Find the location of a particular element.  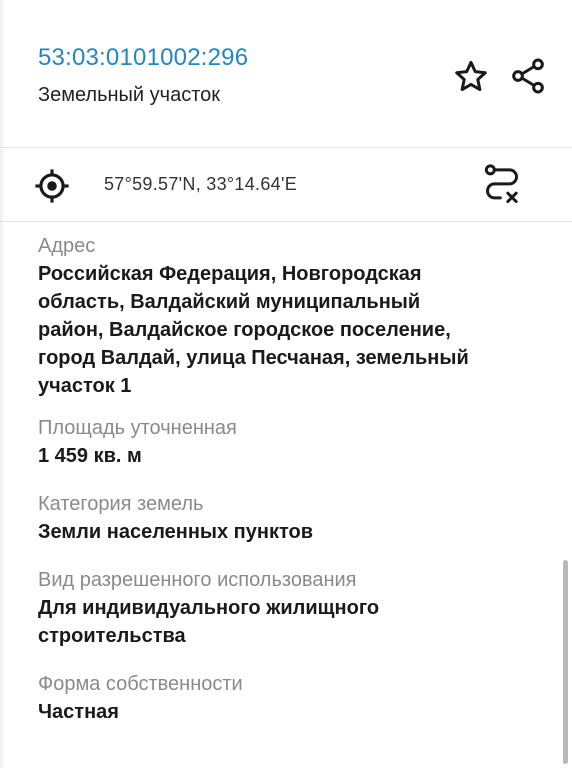

scrollbar-thumb is located at coordinates (565, 662).